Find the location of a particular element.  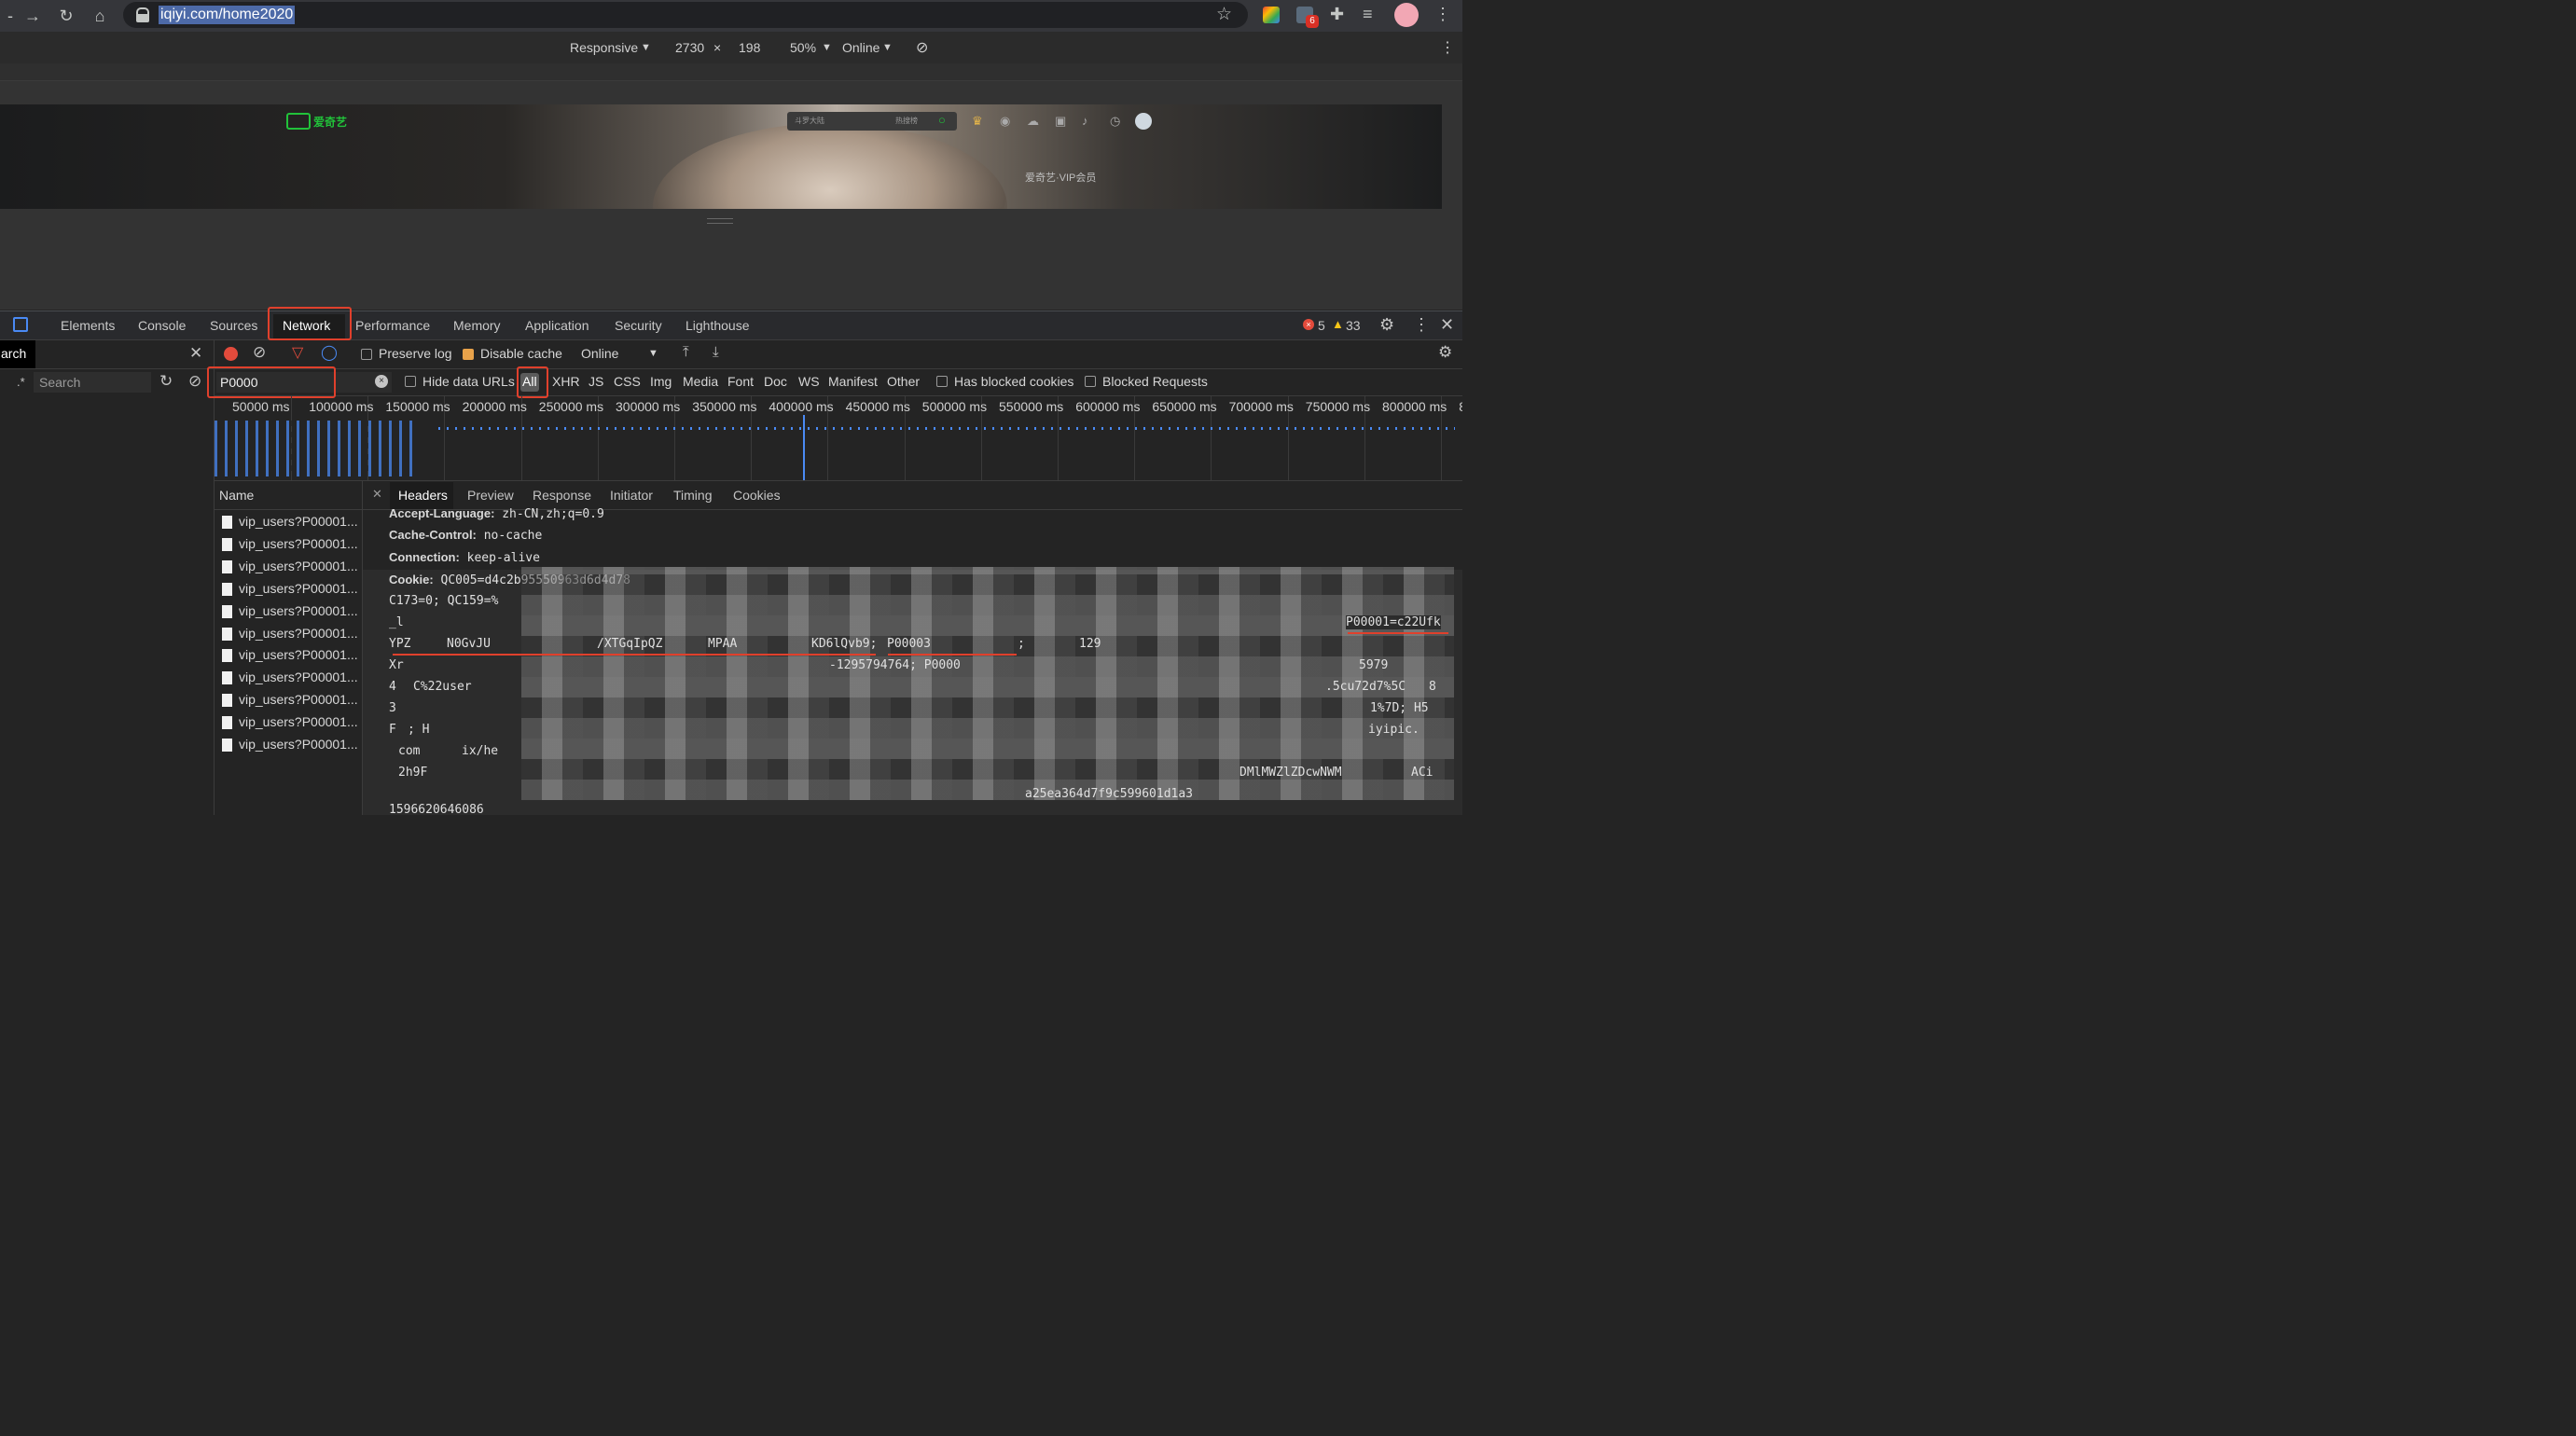

resize-handle-icon is located at coordinates (720, 221).